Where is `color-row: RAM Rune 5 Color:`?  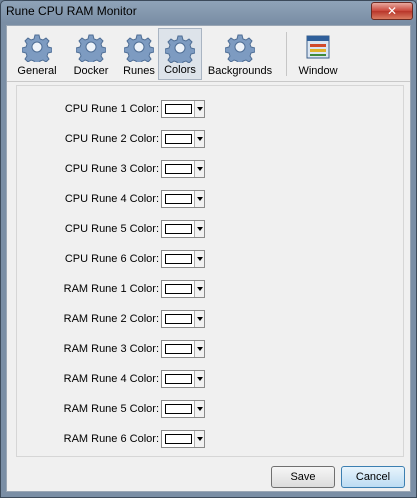 color-row: RAM Rune 5 Color: is located at coordinates (127, 410).